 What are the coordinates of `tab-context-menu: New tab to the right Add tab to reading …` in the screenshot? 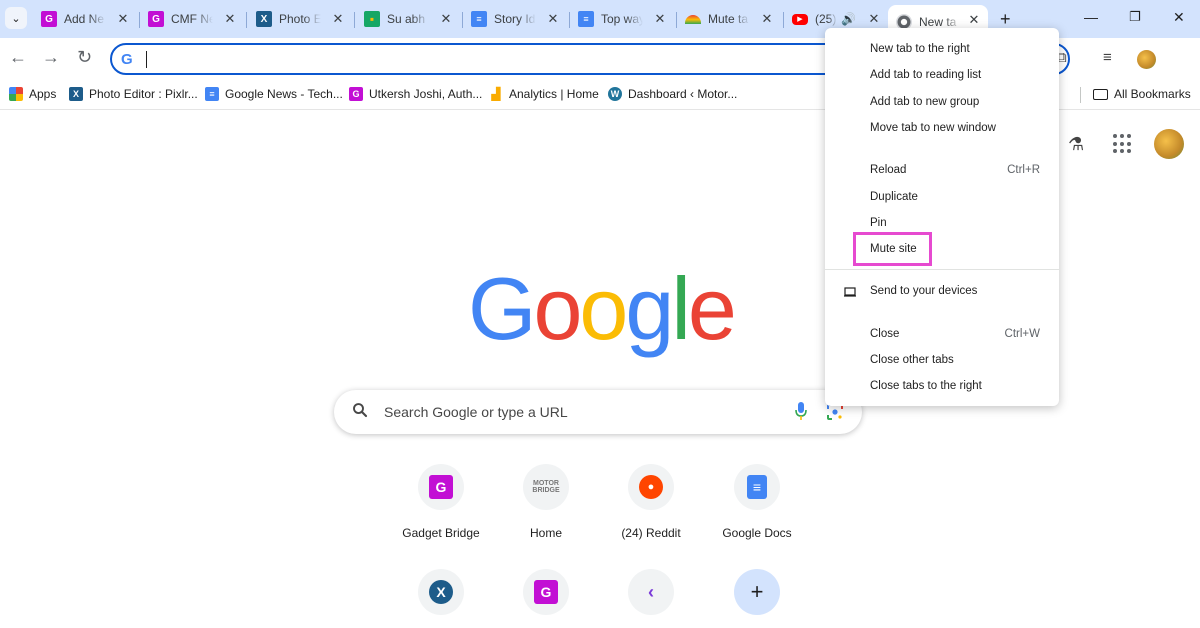 It's located at (942, 217).